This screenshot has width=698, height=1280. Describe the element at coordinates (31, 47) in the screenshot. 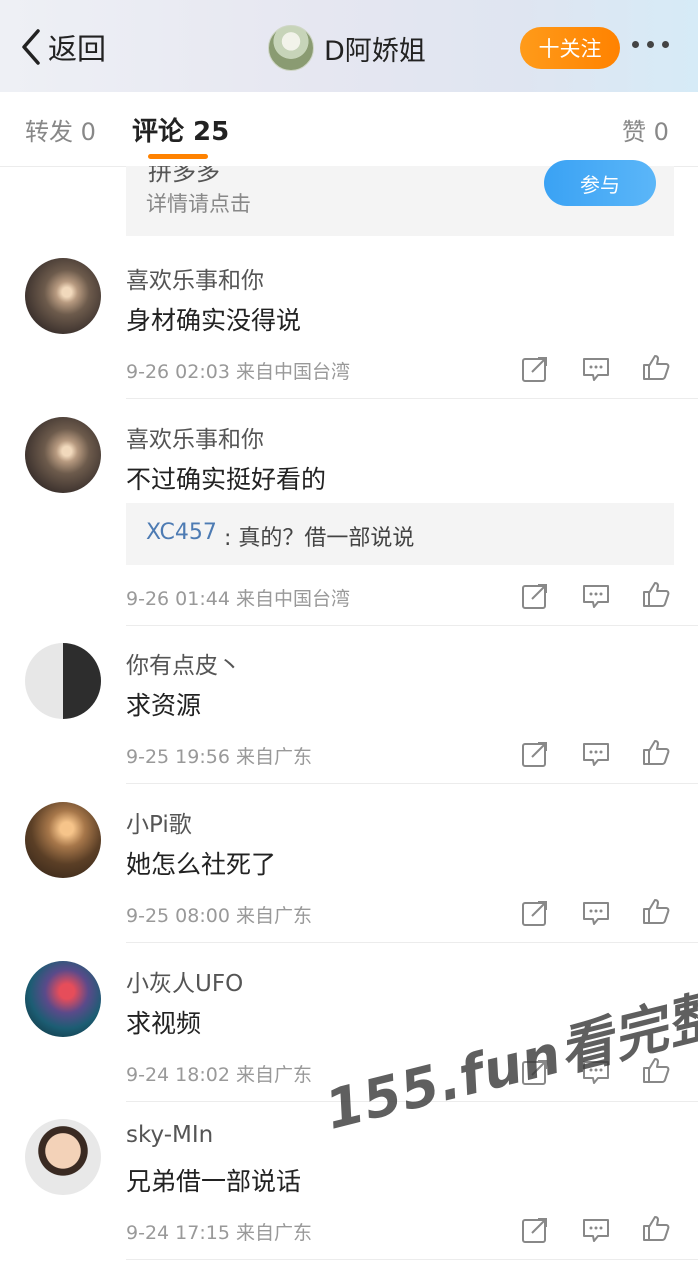

I see `chevron-left-icon` at that location.